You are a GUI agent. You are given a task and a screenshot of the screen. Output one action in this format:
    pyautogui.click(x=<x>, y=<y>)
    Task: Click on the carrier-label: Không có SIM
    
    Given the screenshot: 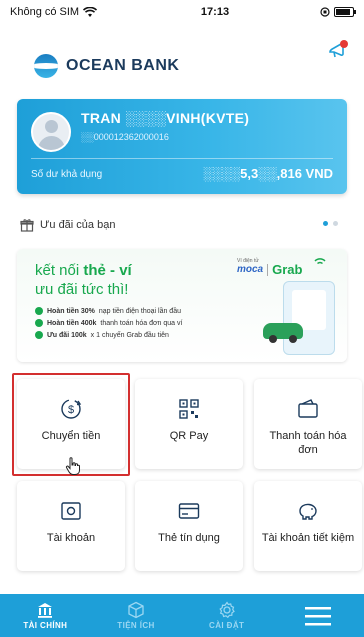 What is the action you would take?
    pyautogui.click(x=45, y=12)
    